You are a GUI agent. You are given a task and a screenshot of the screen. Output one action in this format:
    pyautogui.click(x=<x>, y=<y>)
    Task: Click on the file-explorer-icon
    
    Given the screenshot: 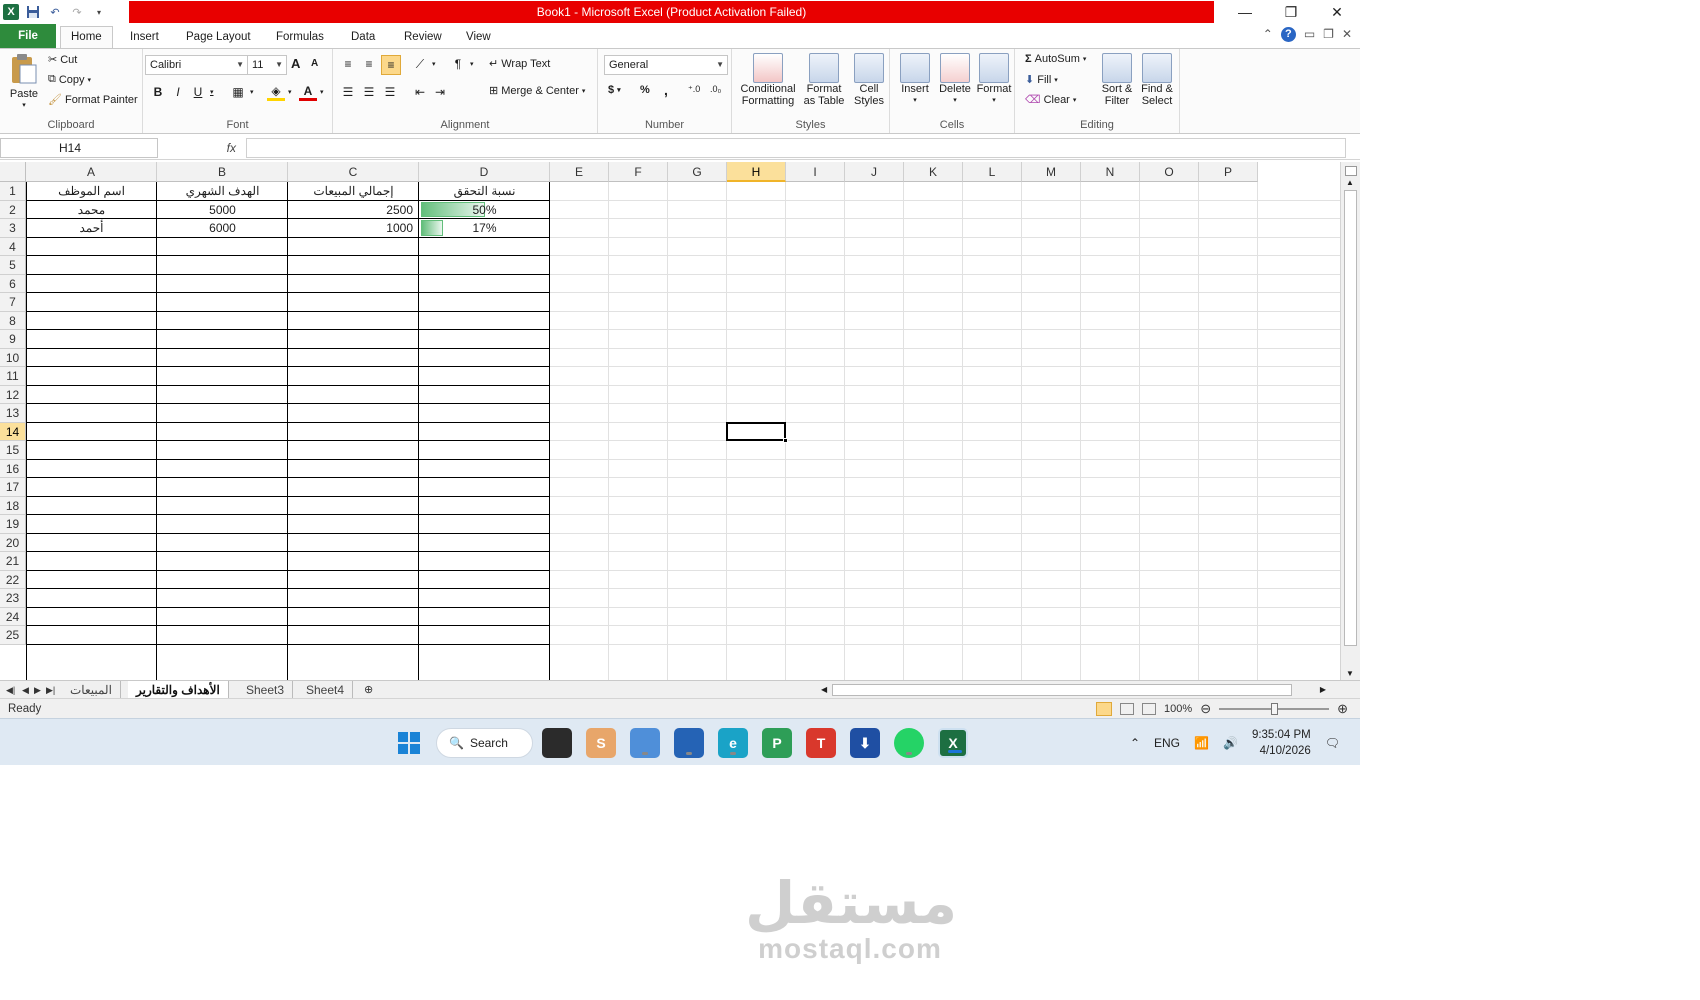 What is the action you would take?
    pyautogui.click(x=645, y=743)
    